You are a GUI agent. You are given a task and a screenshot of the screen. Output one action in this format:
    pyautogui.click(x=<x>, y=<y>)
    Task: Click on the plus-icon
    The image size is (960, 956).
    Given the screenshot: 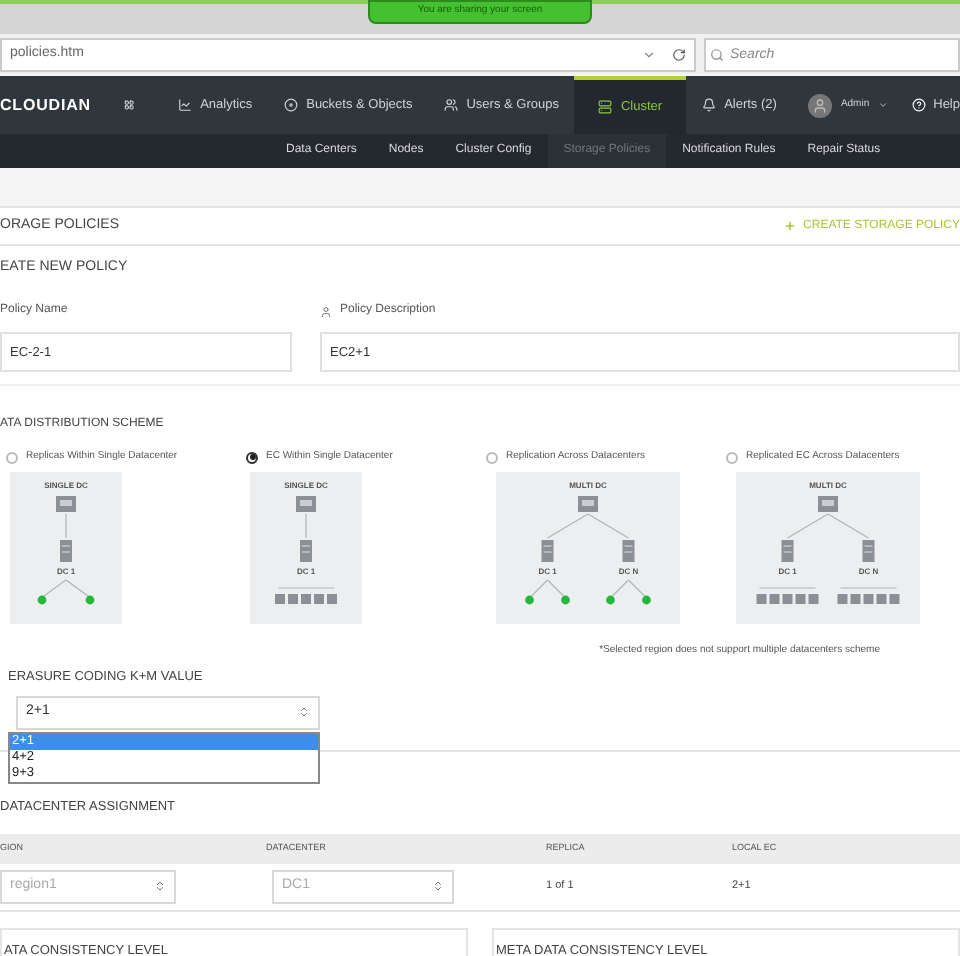 What is the action you would take?
    pyautogui.click(x=789, y=226)
    